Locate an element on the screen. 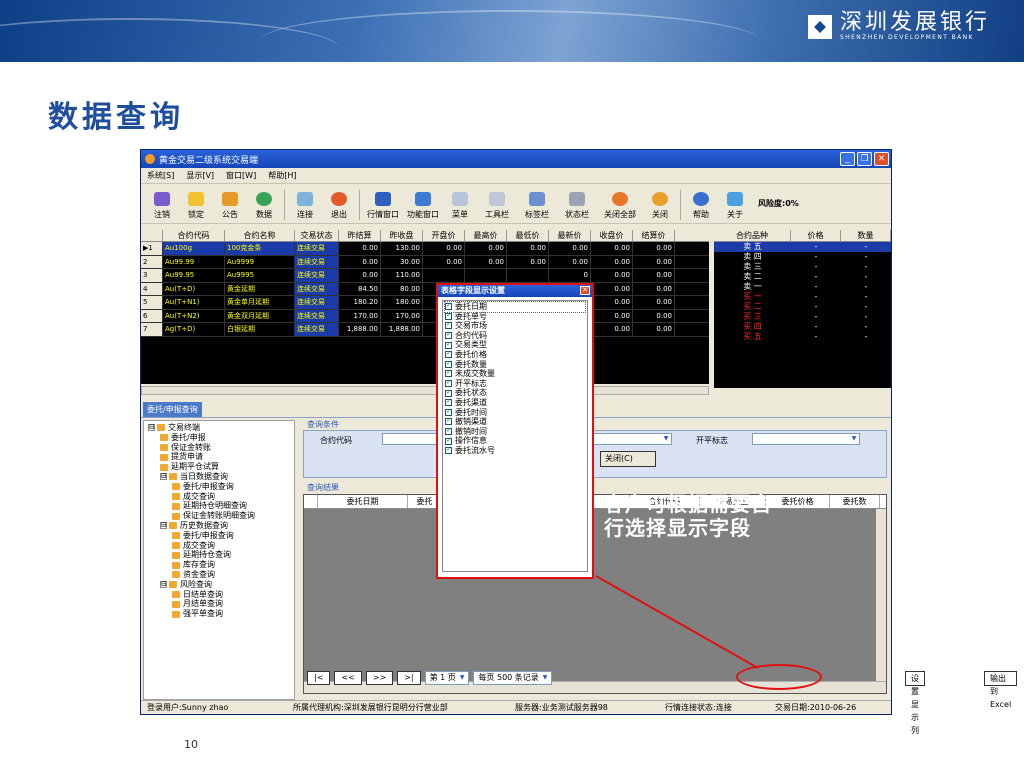  quote-row: 4Au(T+D)黄金延期连续交易84.5080.0000.000.00 is located at coordinates (425, 289).